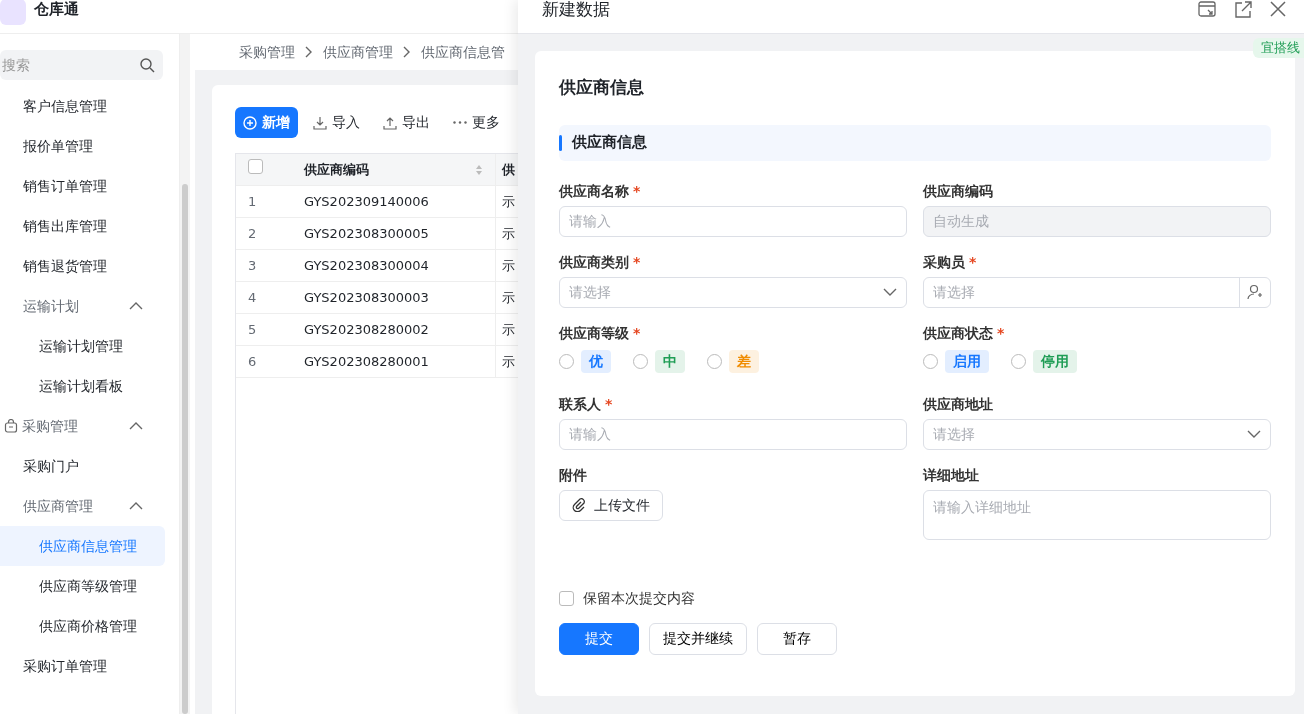 This screenshot has width=1304, height=714. I want to click on row-number: 3, so click(252, 265).